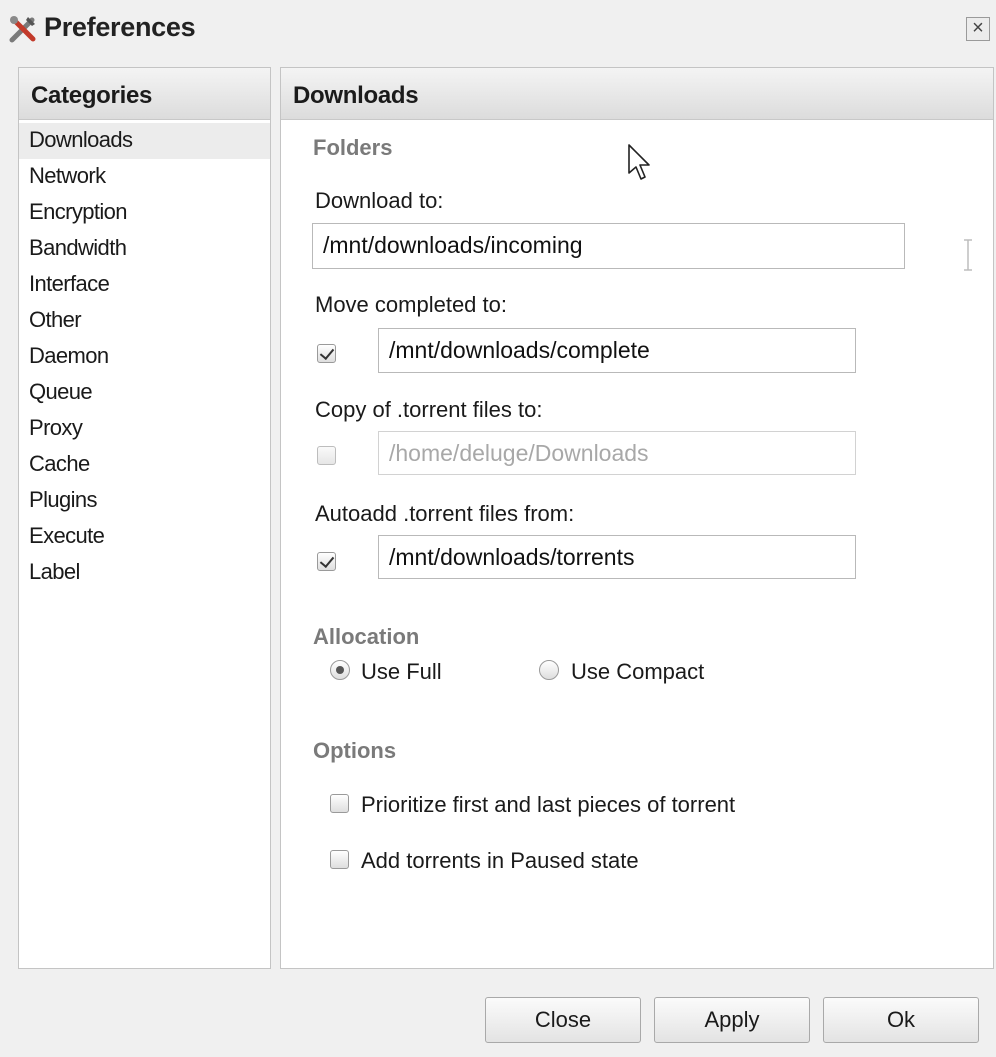 Image resolution: width=996 pixels, height=1057 pixels. I want to click on window-title: Preferences, so click(120, 27).